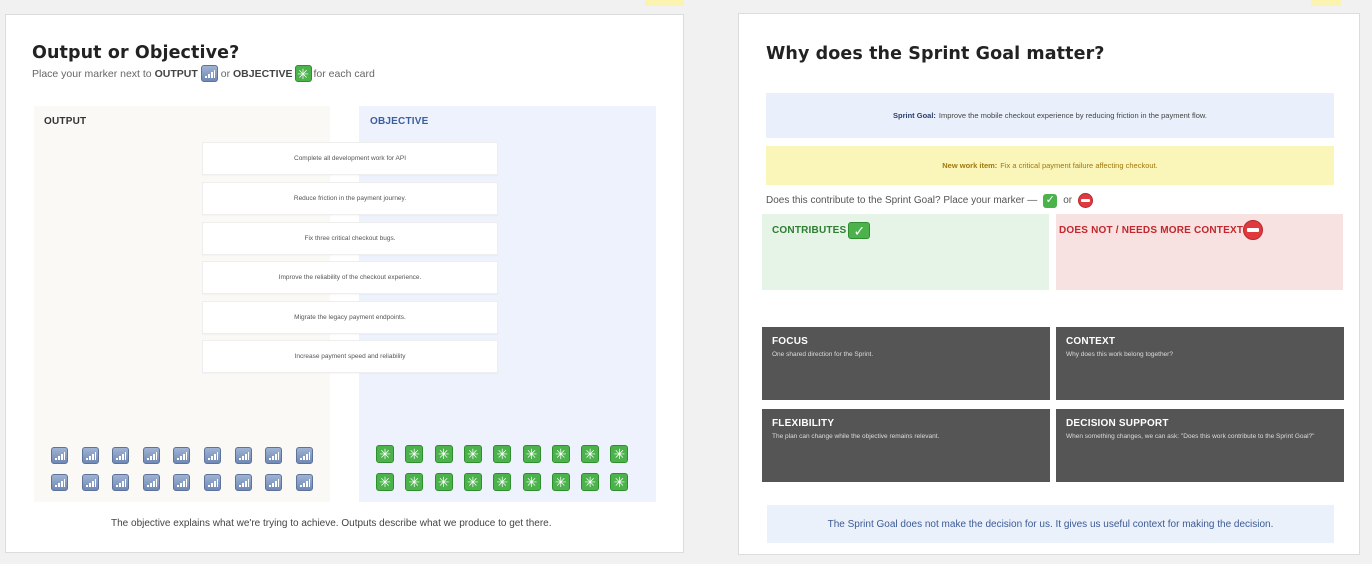 Image resolution: width=1372 pixels, height=564 pixels. I want to click on not-contributes-label: DOES NOT / NEEDS MORE CONTEXT, so click(1151, 230).